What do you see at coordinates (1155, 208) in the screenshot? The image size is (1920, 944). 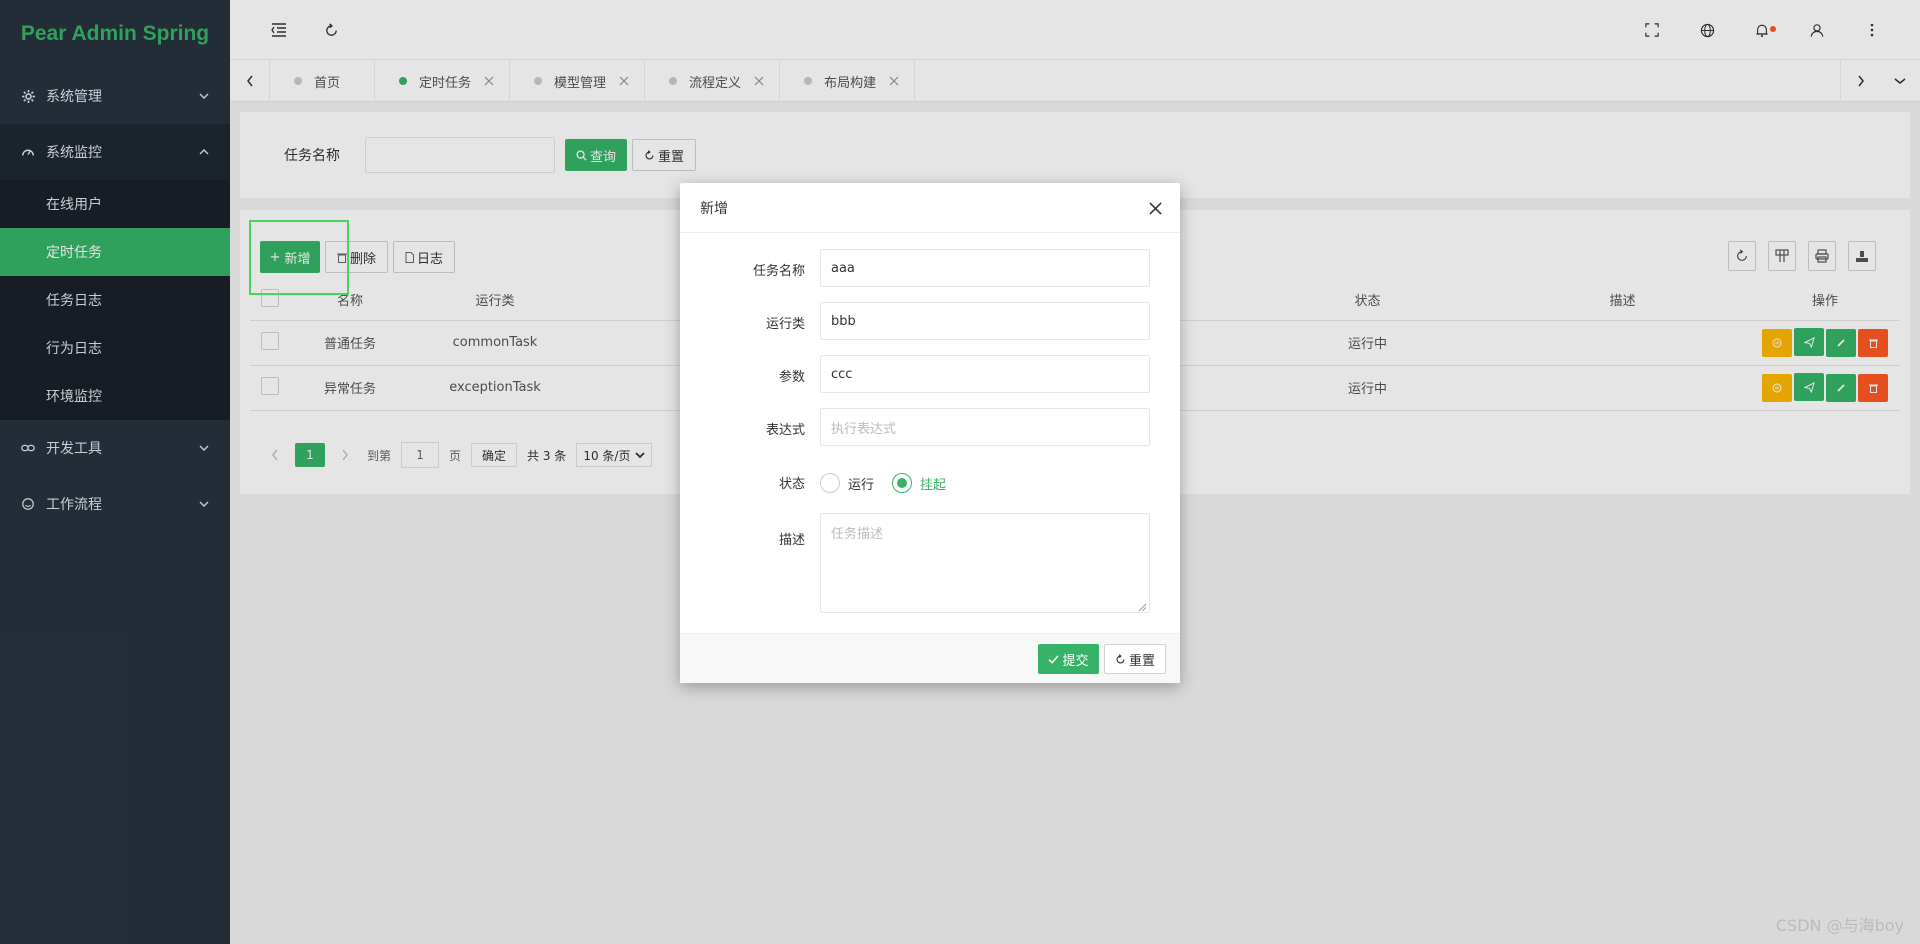 I see `close-icon` at bounding box center [1155, 208].